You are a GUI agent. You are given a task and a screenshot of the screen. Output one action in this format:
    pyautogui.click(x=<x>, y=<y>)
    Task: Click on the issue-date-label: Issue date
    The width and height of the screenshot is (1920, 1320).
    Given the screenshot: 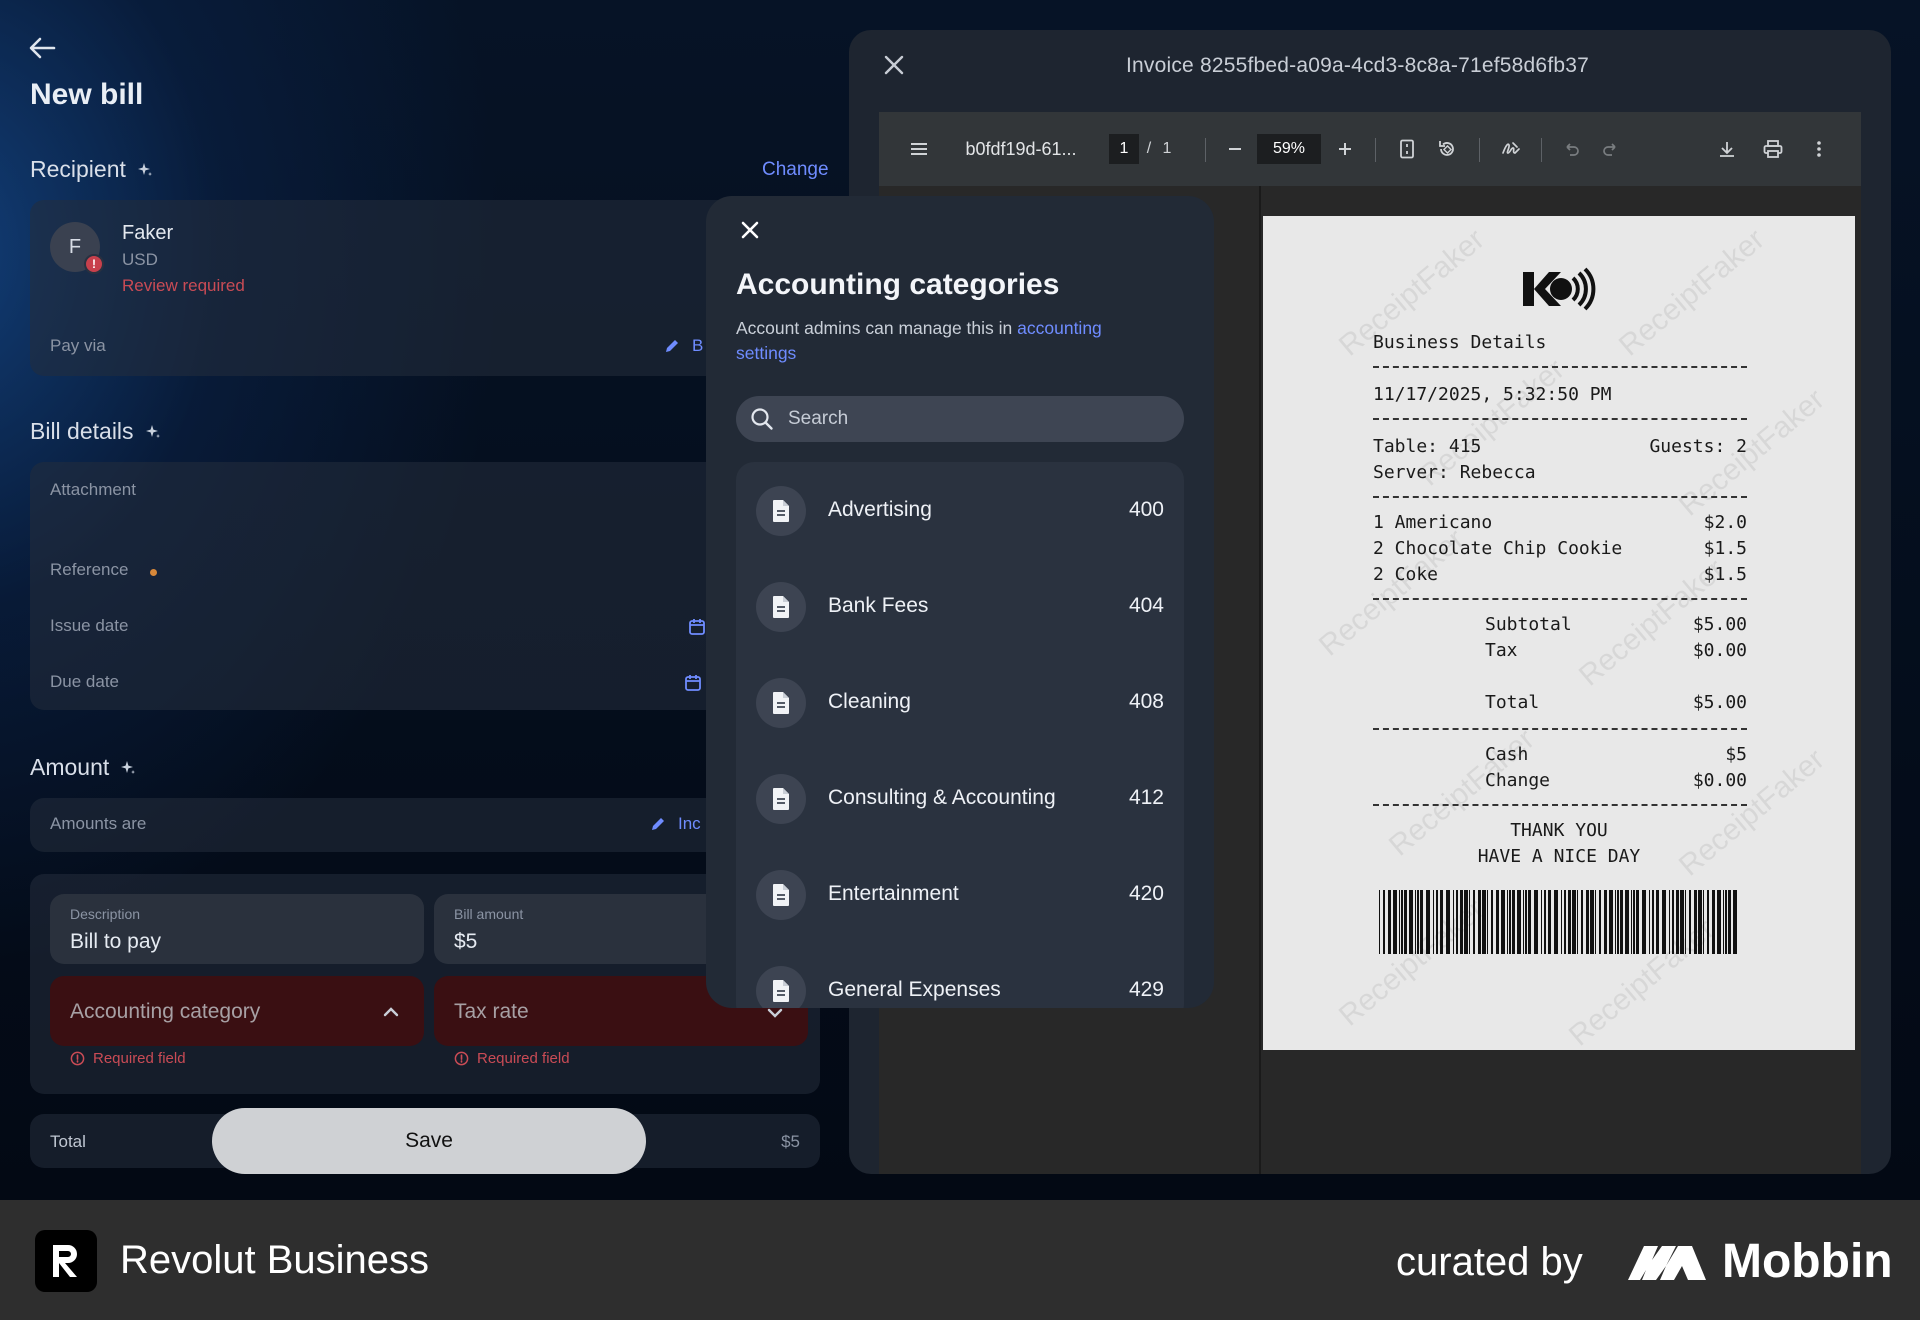 What is the action you would take?
    pyautogui.click(x=89, y=626)
    